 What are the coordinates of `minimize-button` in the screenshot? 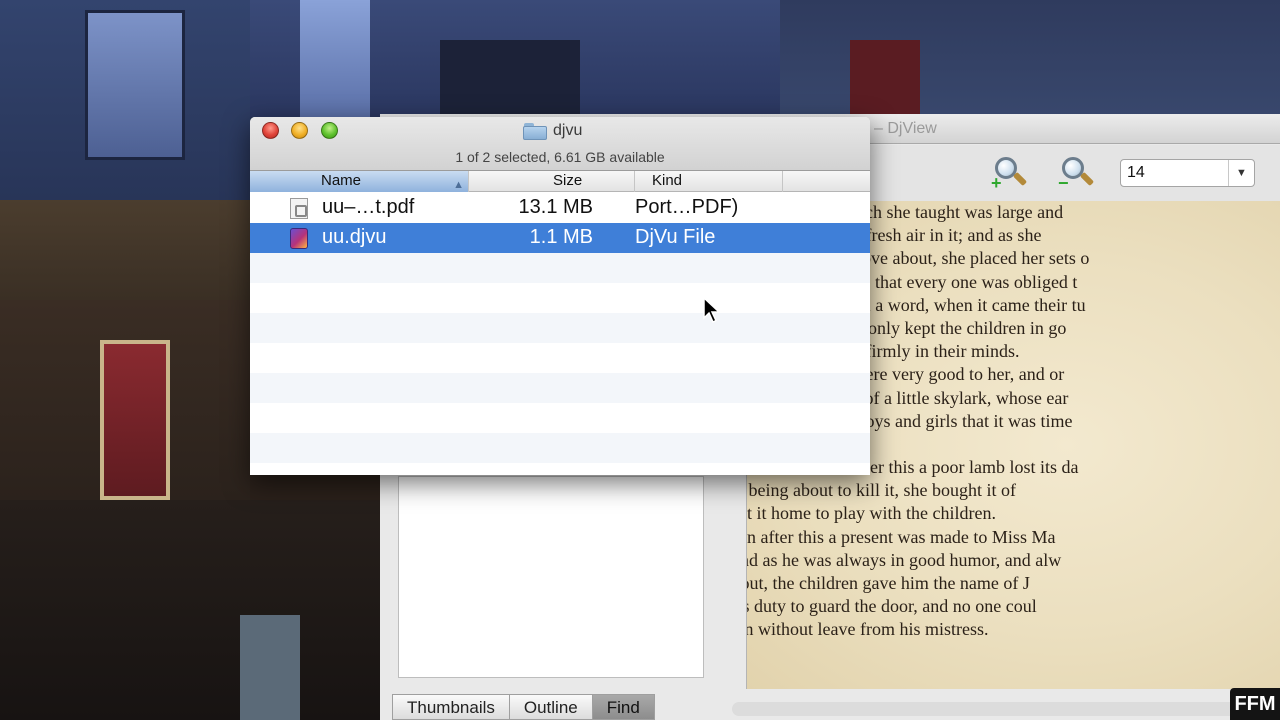 It's located at (299, 130).